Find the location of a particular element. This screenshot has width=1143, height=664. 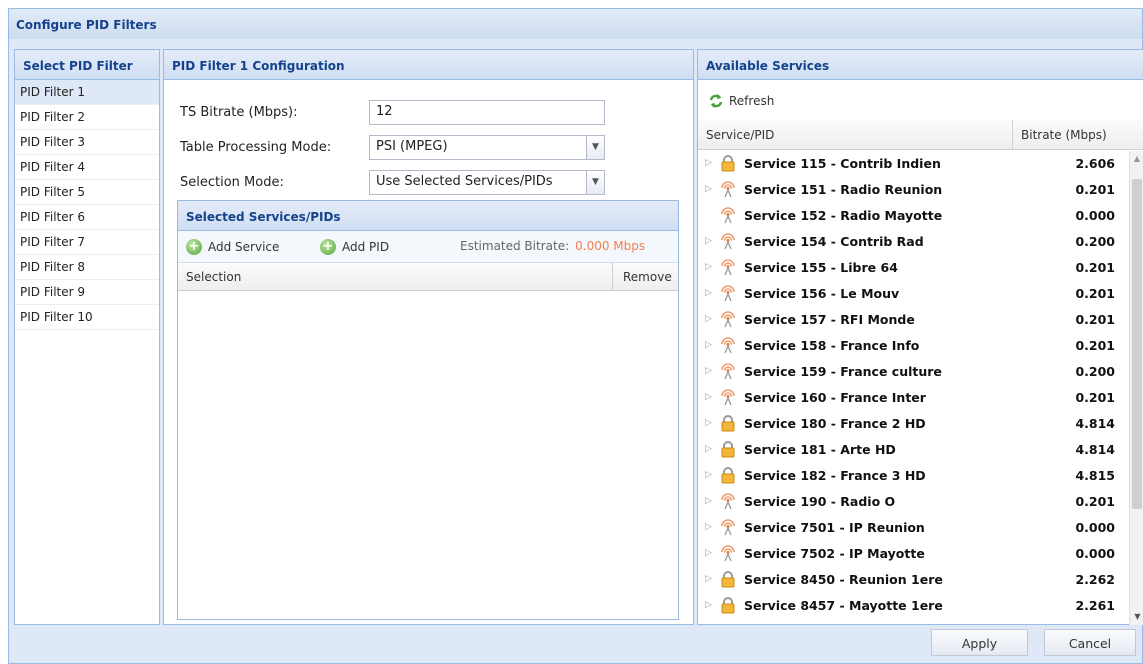

service-row: ▷ Service 160 - France Inter 0.201 is located at coordinates (920, 398).